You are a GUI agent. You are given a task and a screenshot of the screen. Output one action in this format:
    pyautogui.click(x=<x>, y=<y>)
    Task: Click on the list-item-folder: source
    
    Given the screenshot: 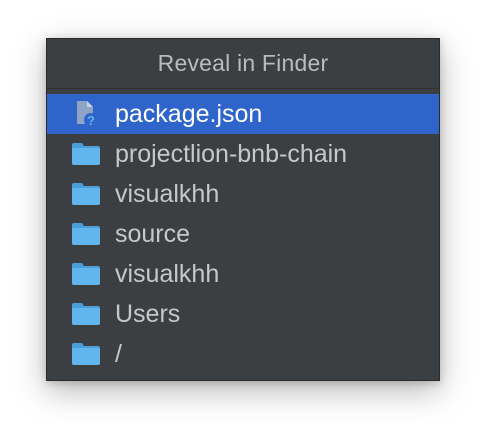 What is the action you would take?
    pyautogui.click(x=243, y=234)
    